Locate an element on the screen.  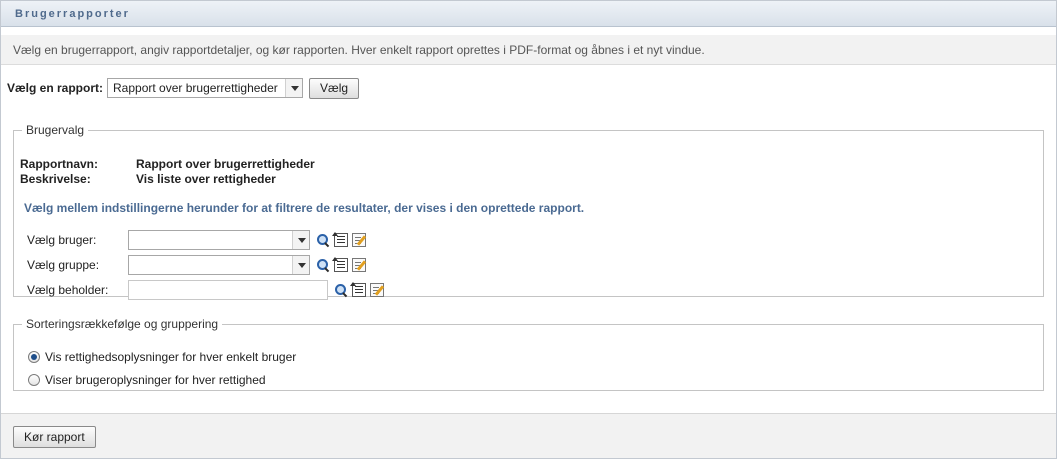
report-name-label: Rapportnavn: is located at coordinates (59, 164).